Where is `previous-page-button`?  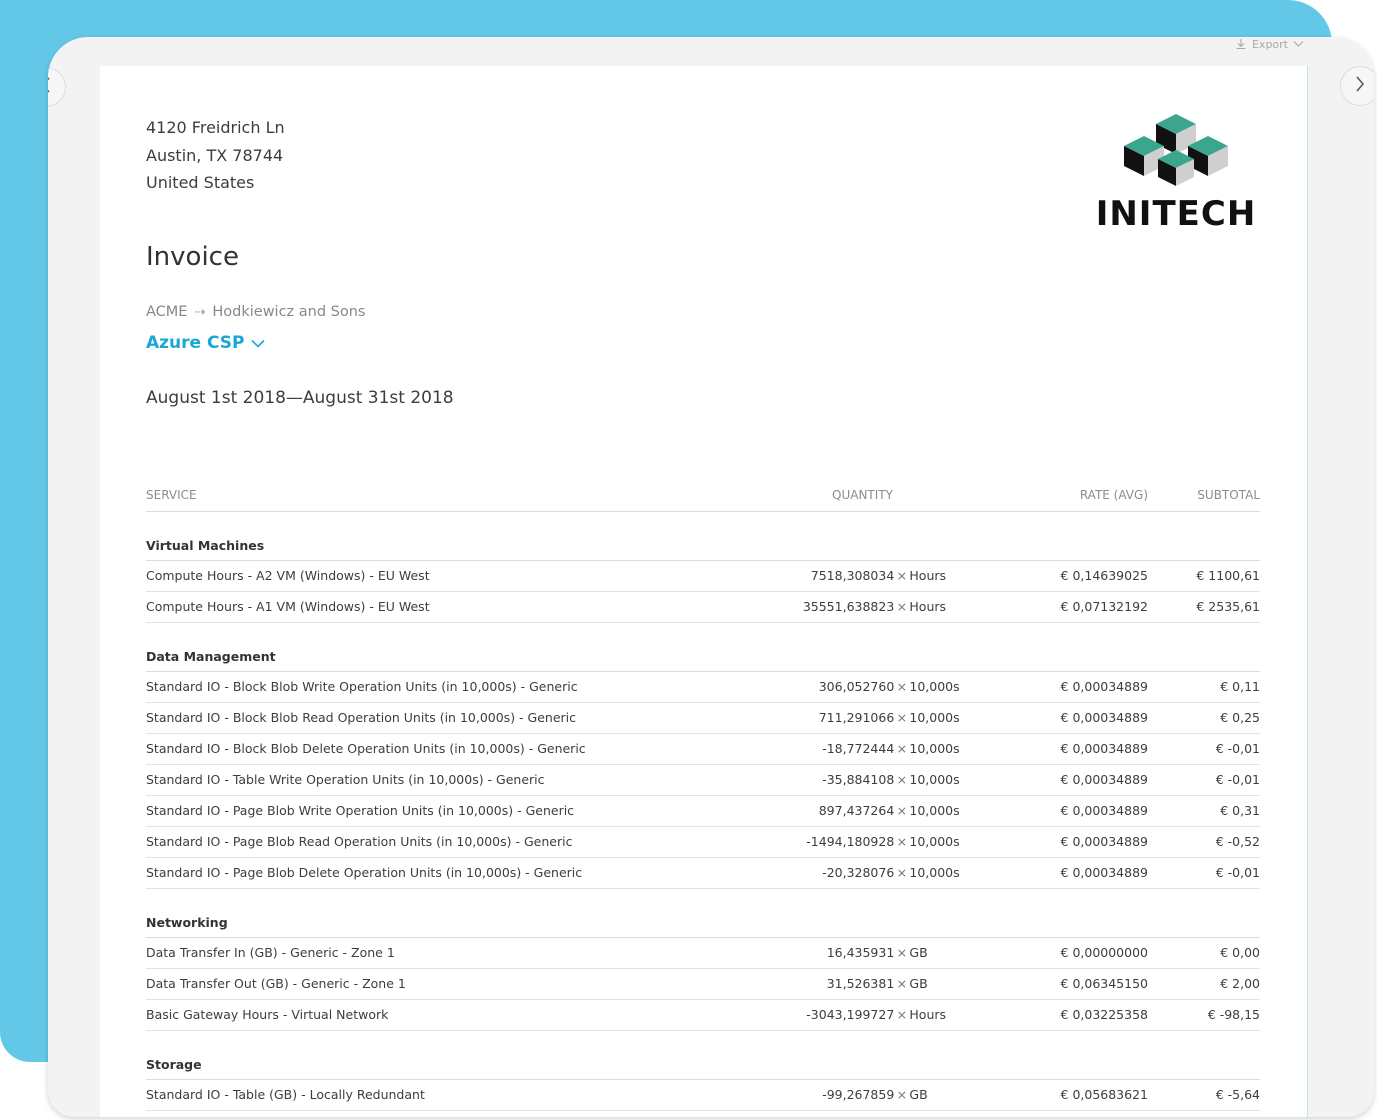
previous-page-button is located at coordinates (57, 87).